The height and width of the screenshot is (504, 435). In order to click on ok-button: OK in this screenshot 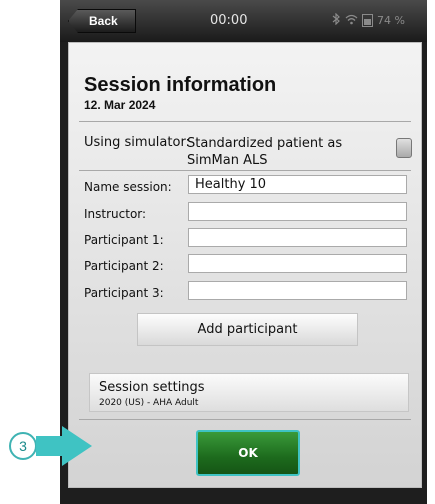, I will do `click(248, 453)`.